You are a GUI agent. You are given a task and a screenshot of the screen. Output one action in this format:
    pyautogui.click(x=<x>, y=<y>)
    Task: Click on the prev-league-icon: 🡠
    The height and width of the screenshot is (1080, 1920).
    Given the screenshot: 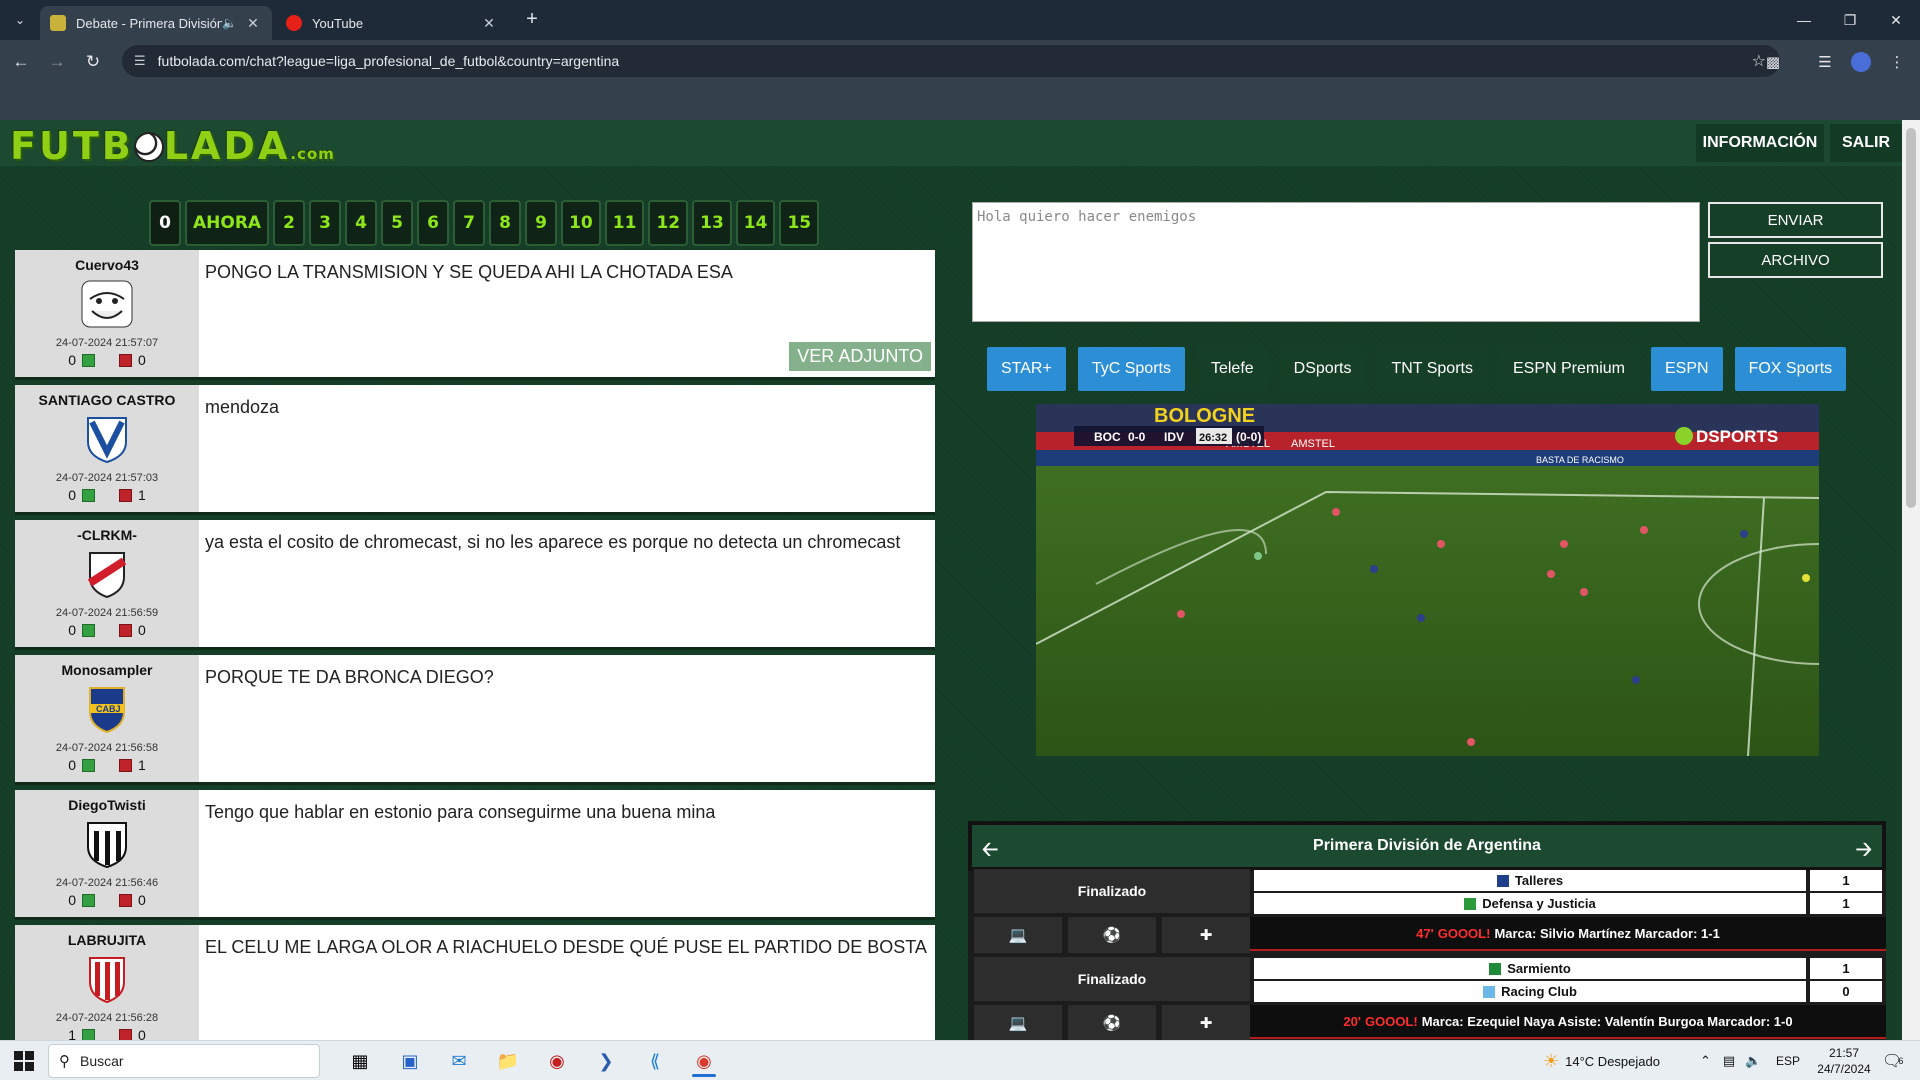 What is the action you would take?
    pyautogui.click(x=990, y=852)
    